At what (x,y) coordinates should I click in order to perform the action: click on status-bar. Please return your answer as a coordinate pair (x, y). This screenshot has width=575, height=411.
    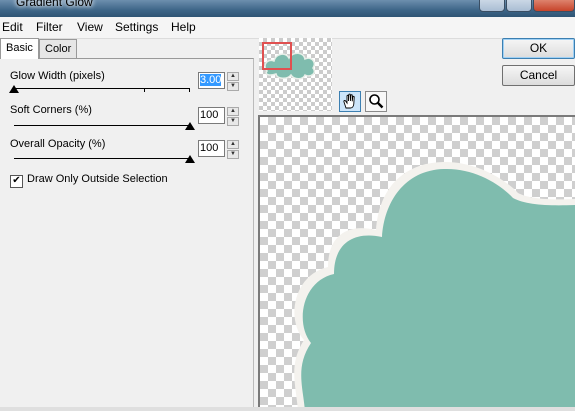
    Looking at the image, I should click on (287, 409).